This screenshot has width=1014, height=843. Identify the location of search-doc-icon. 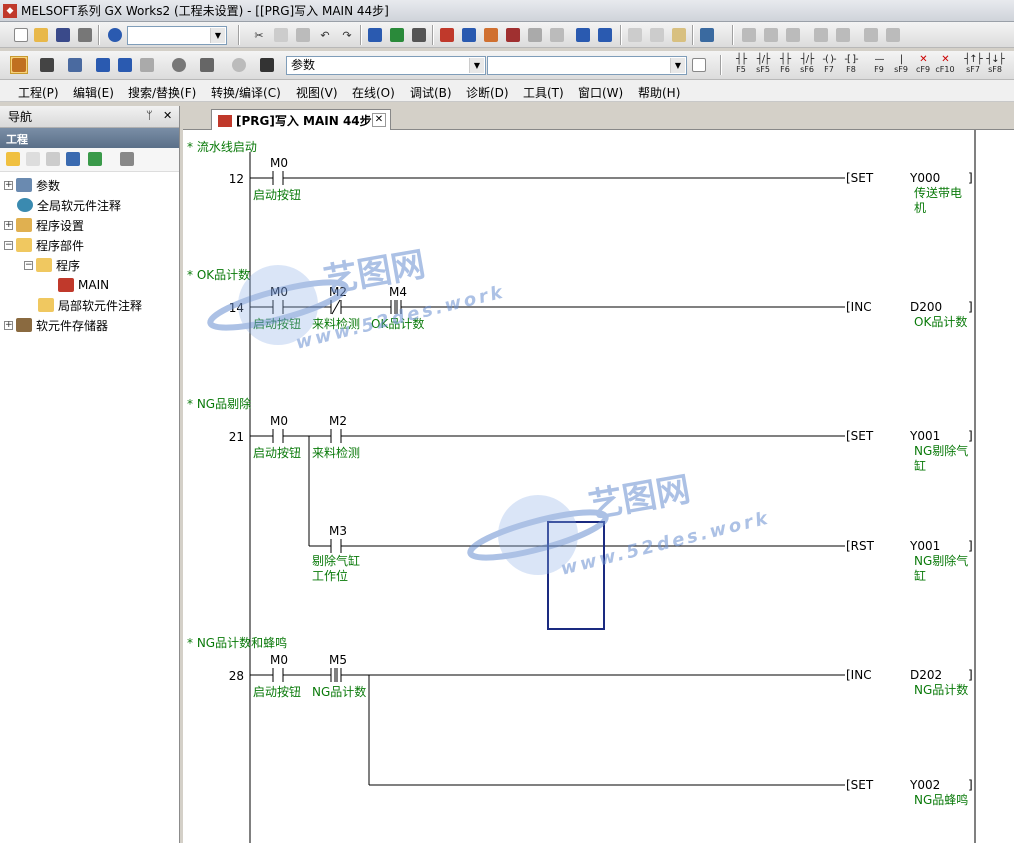
(699, 65).